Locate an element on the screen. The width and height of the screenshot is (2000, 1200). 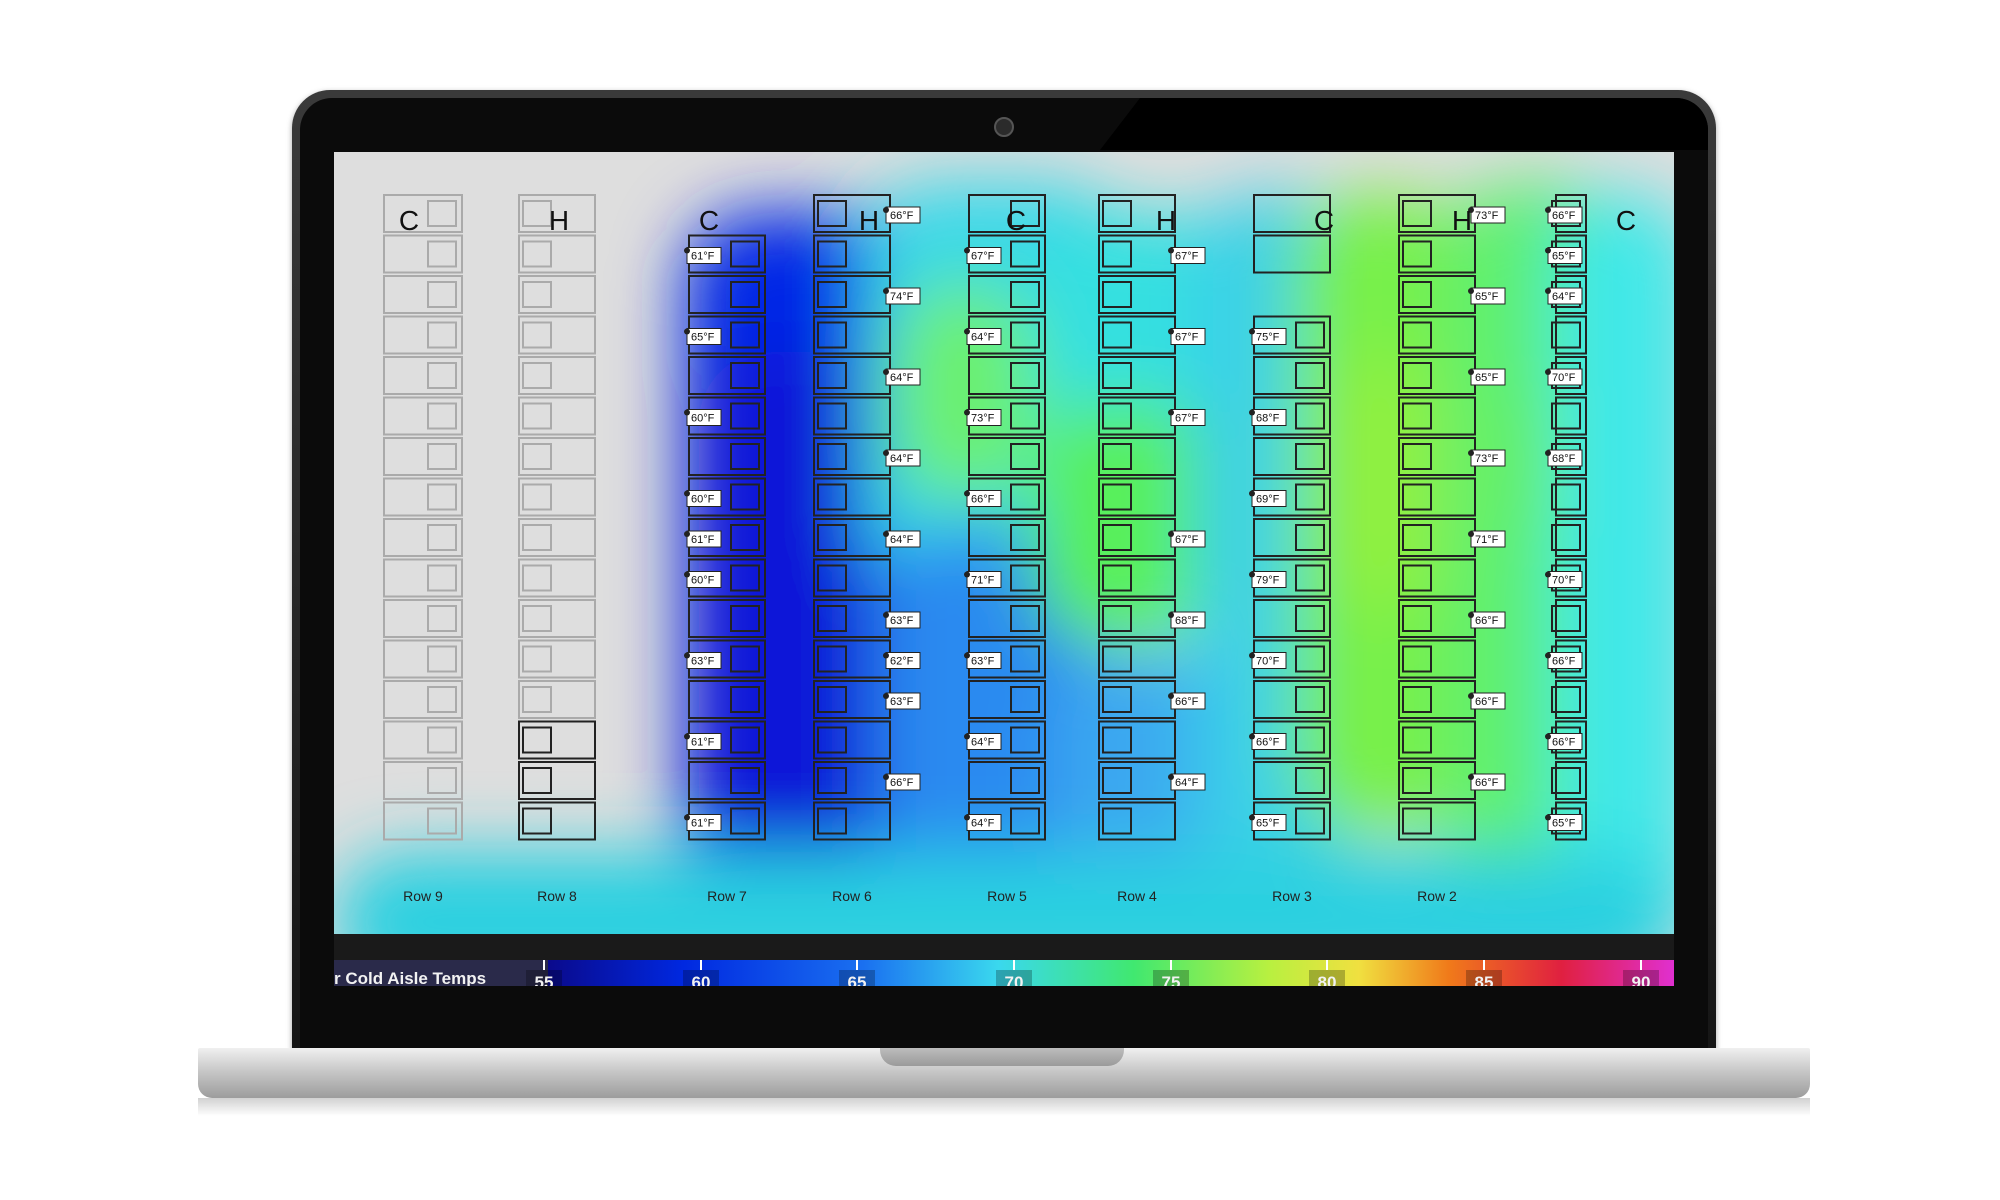
temperature-tag: 75°F is located at coordinates (1268, 336).